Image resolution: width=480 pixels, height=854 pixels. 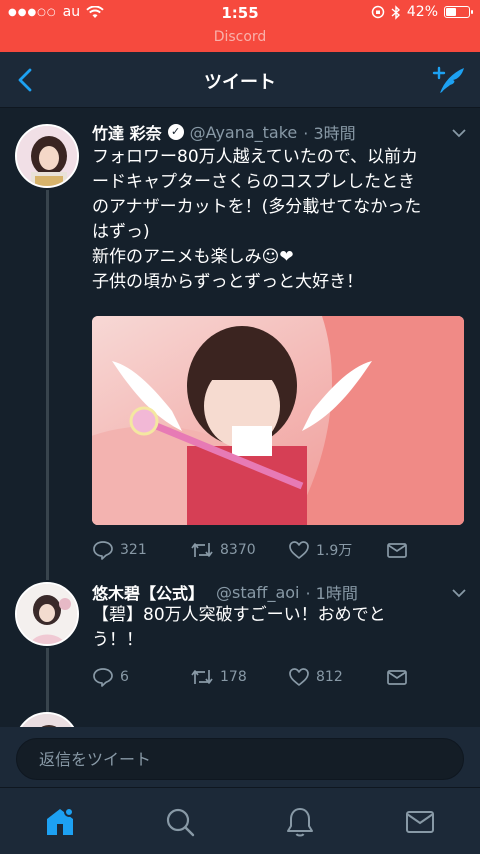 What do you see at coordinates (240, 37) in the screenshot?
I see `return-to-app-link: Discord` at bounding box center [240, 37].